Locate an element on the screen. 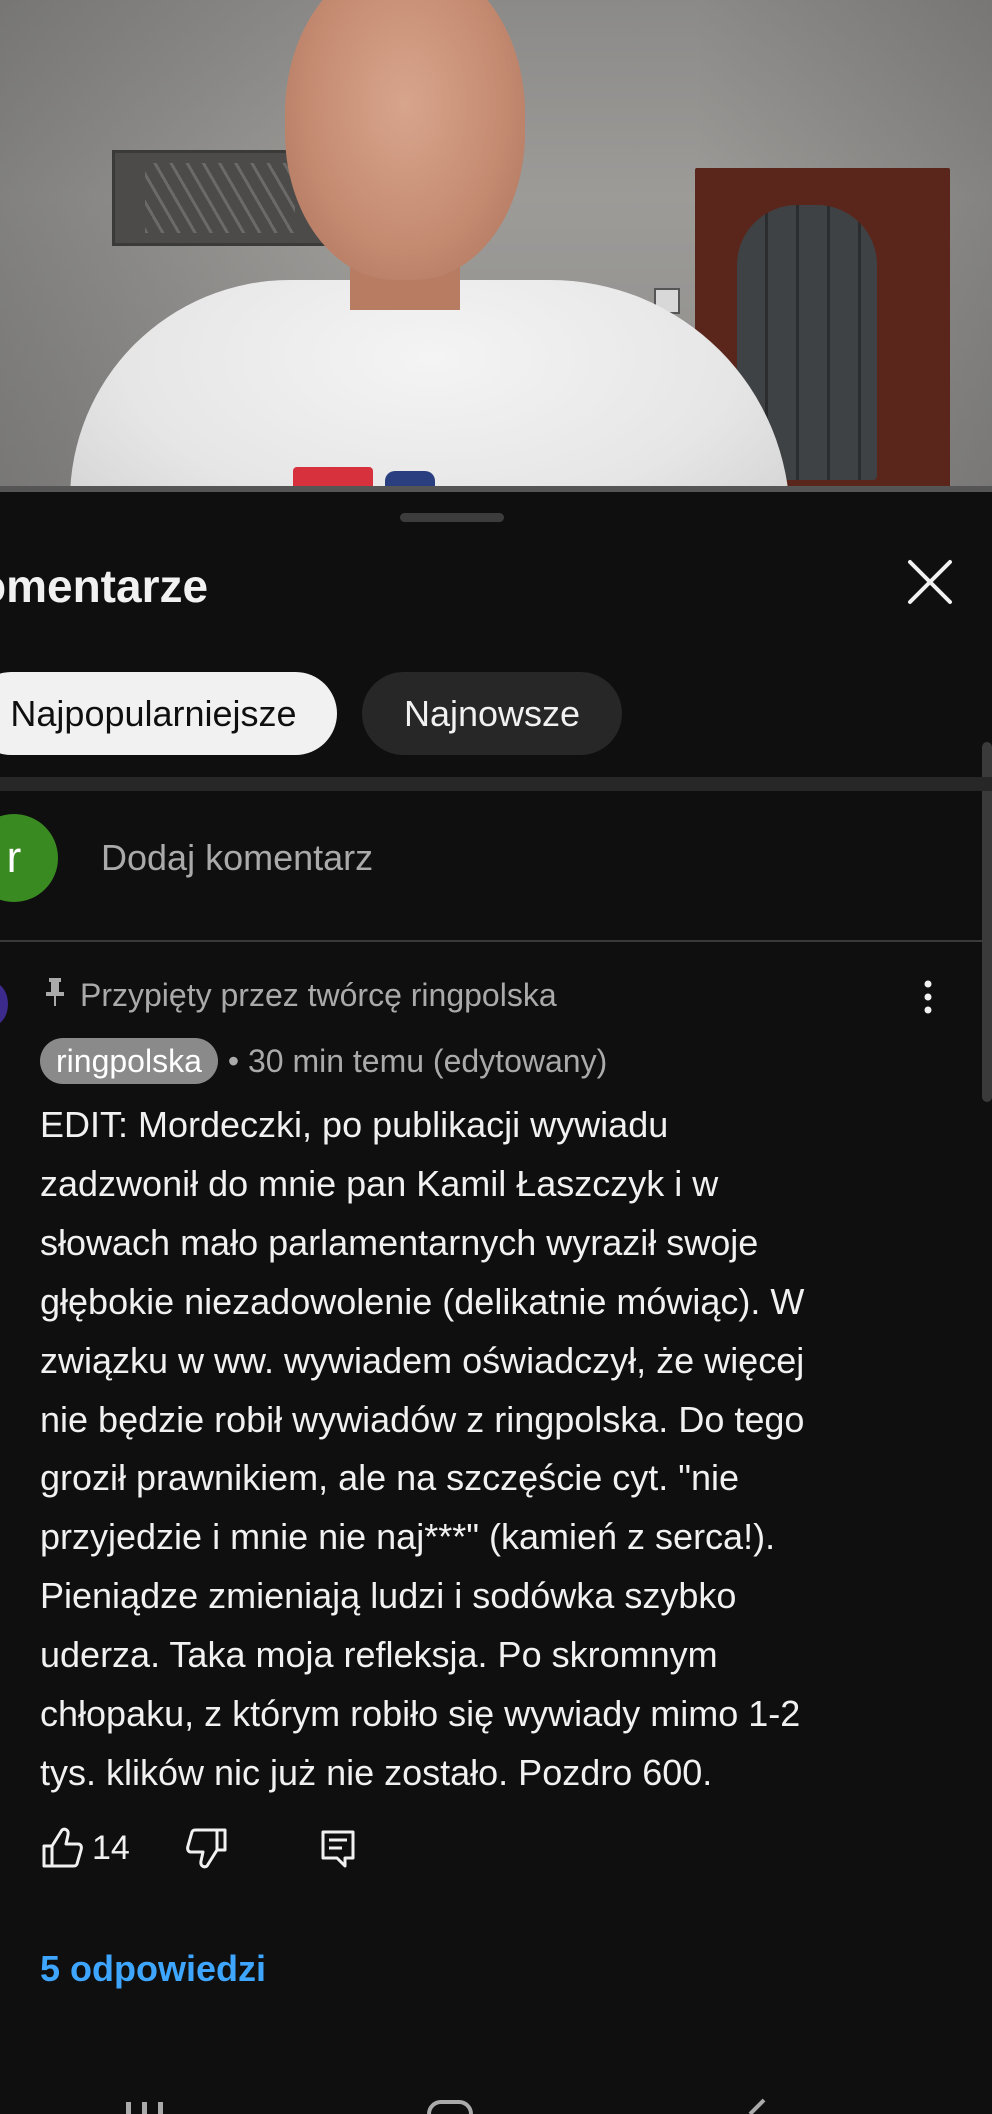  close-icon is located at coordinates (930, 582).